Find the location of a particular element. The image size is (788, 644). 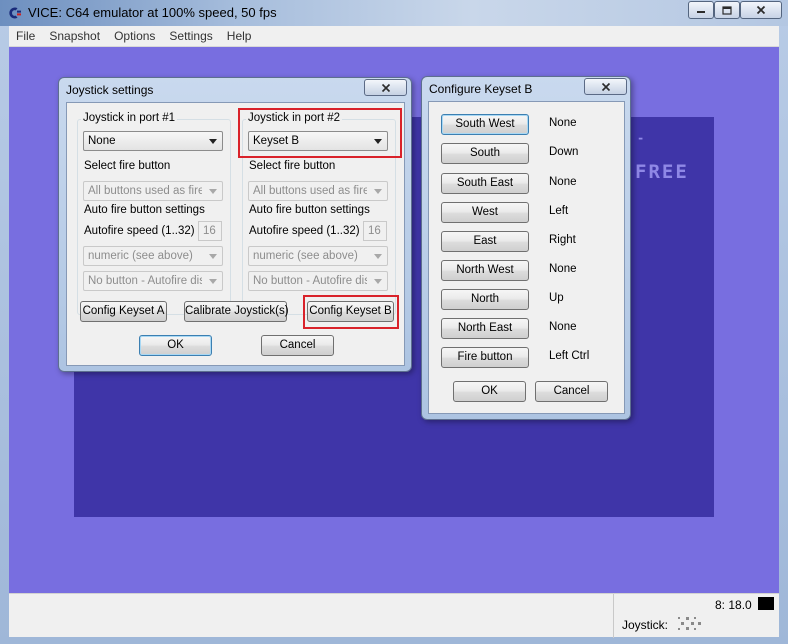

port1-autofire-mode-select: numeric (see above) is located at coordinates (153, 256).